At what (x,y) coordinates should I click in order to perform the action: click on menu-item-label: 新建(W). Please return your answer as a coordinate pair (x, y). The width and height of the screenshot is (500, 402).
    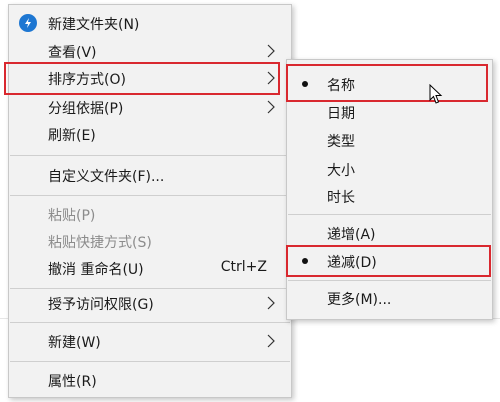
    Looking at the image, I should click on (74, 343).